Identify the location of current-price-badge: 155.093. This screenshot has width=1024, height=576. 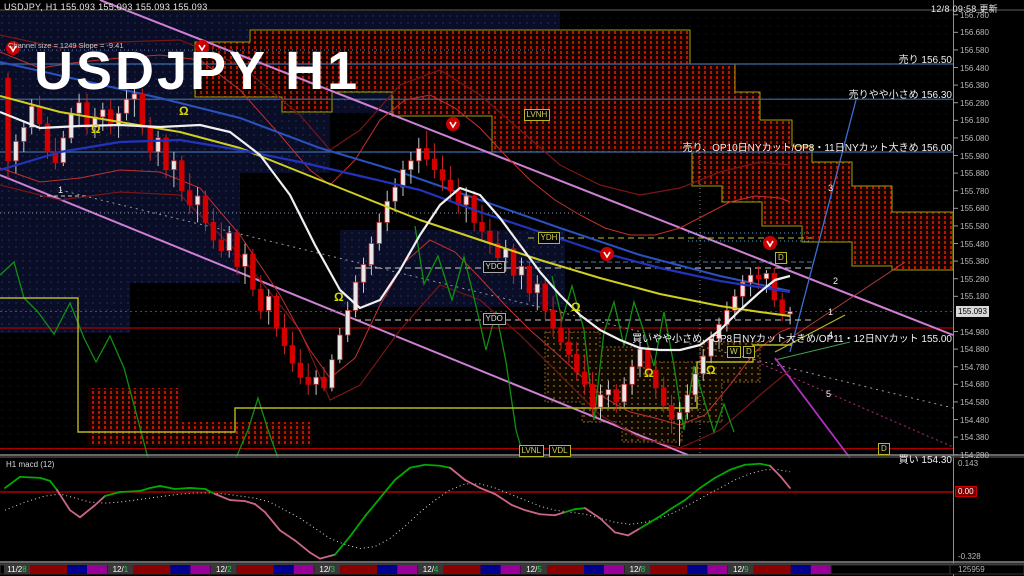
(972, 311).